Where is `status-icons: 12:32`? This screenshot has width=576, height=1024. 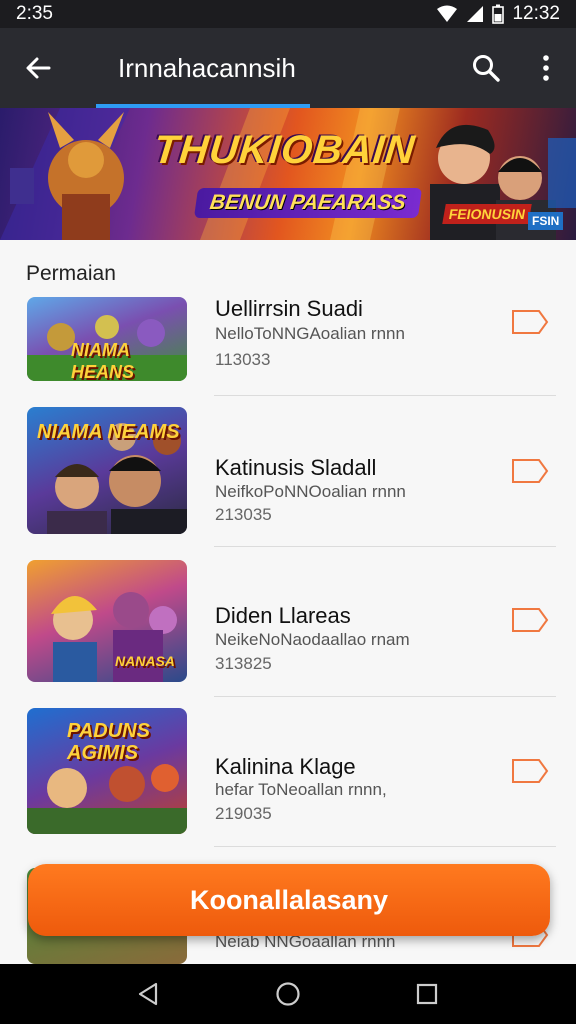
status-icons: 12:32 is located at coordinates (498, 14).